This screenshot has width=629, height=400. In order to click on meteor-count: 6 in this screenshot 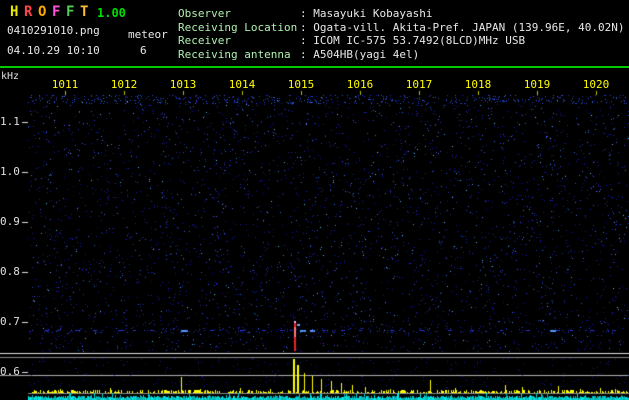, I will do `click(143, 50)`.